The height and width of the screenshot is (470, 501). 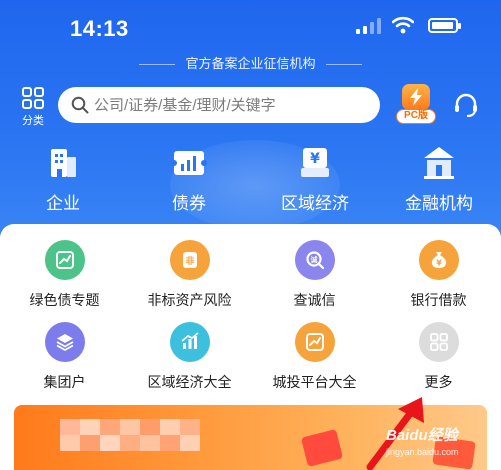 What do you see at coordinates (63, 163) in the screenshot?
I see `building-icon` at bounding box center [63, 163].